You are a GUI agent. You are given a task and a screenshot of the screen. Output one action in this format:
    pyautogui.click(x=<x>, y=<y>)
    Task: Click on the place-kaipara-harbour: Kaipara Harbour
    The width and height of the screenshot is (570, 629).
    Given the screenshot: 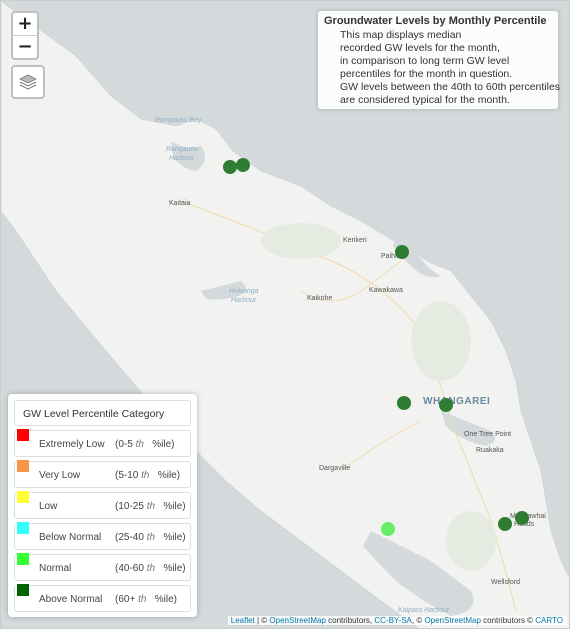 What is the action you would take?
    pyautogui.click(x=424, y=610)
    